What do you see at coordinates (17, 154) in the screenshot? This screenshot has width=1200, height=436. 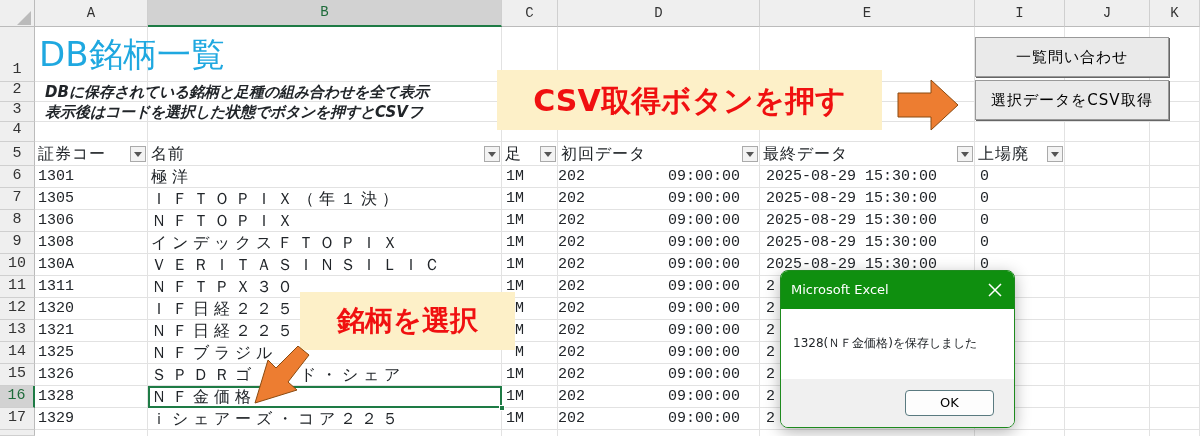 I see `row-header: 5` at bounding box center [17, 154].